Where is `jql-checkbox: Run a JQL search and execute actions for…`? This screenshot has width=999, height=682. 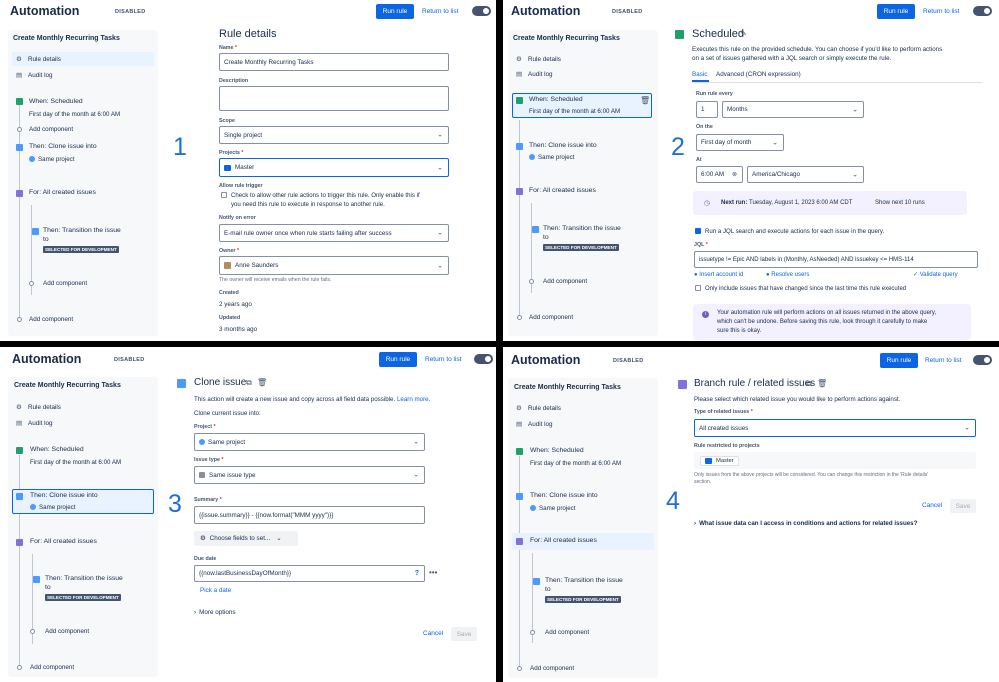 jql-checkbox: Run a JQL search and execute actions for… is located at coordinates (789, 231).